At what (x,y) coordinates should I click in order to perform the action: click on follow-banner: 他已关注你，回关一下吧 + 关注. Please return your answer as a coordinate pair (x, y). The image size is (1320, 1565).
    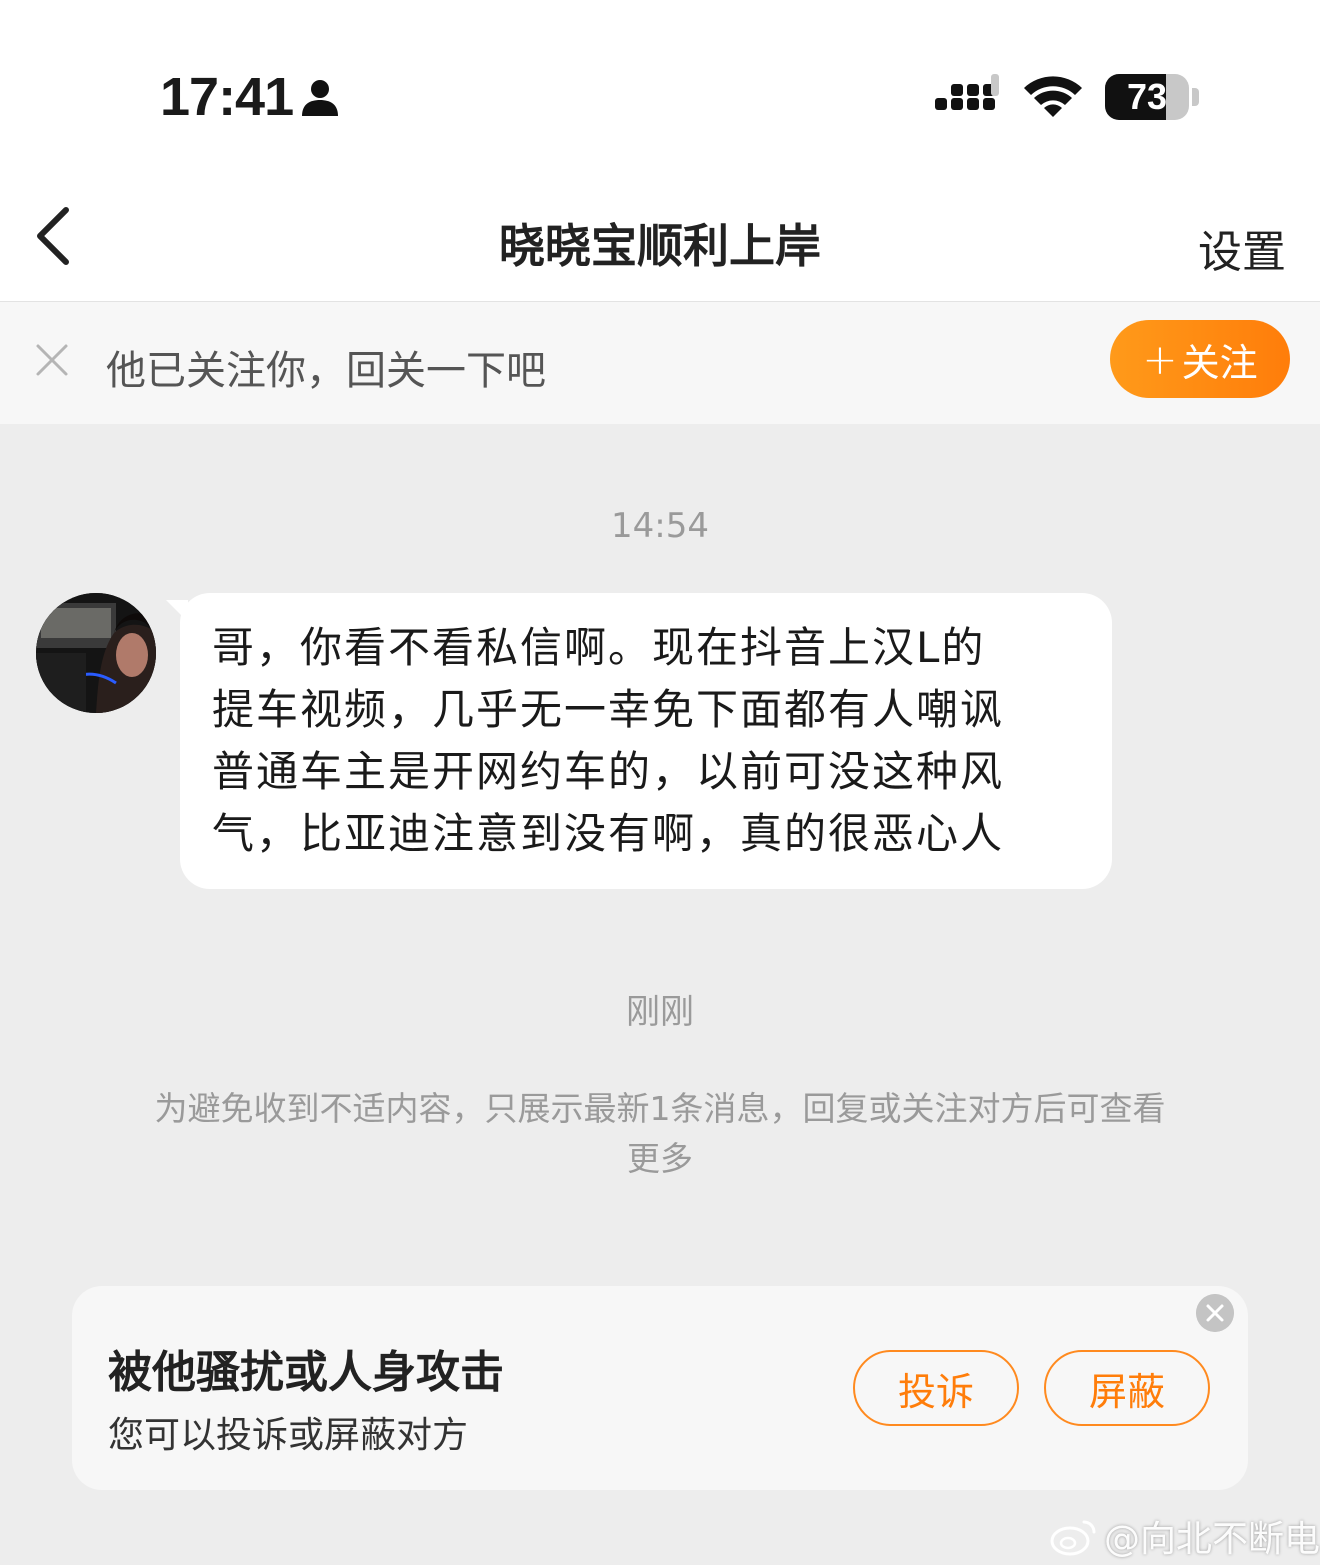
    Looking at the image, I should click on (660, 363).